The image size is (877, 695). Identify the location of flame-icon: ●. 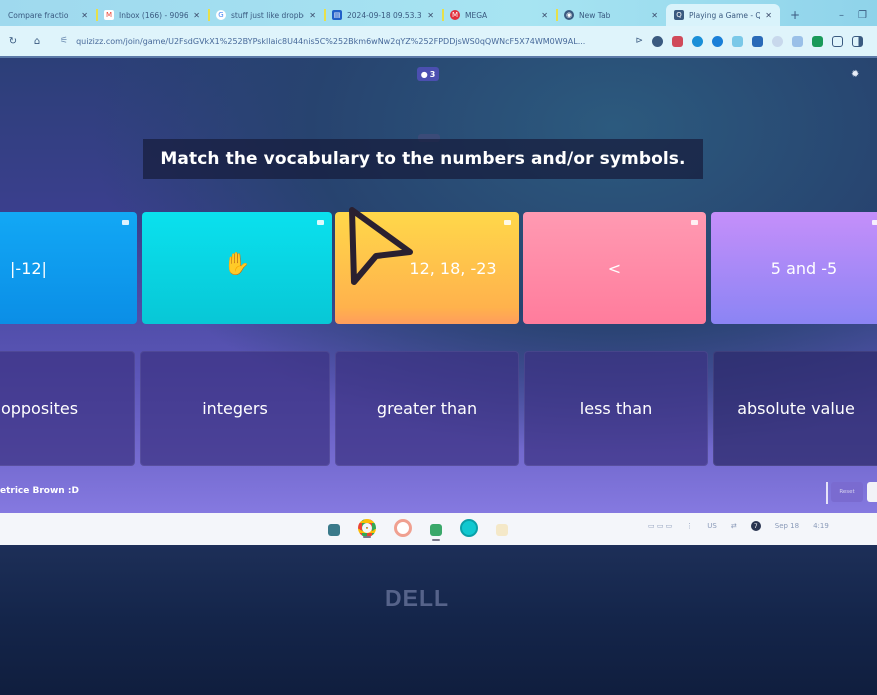
(424, 74).